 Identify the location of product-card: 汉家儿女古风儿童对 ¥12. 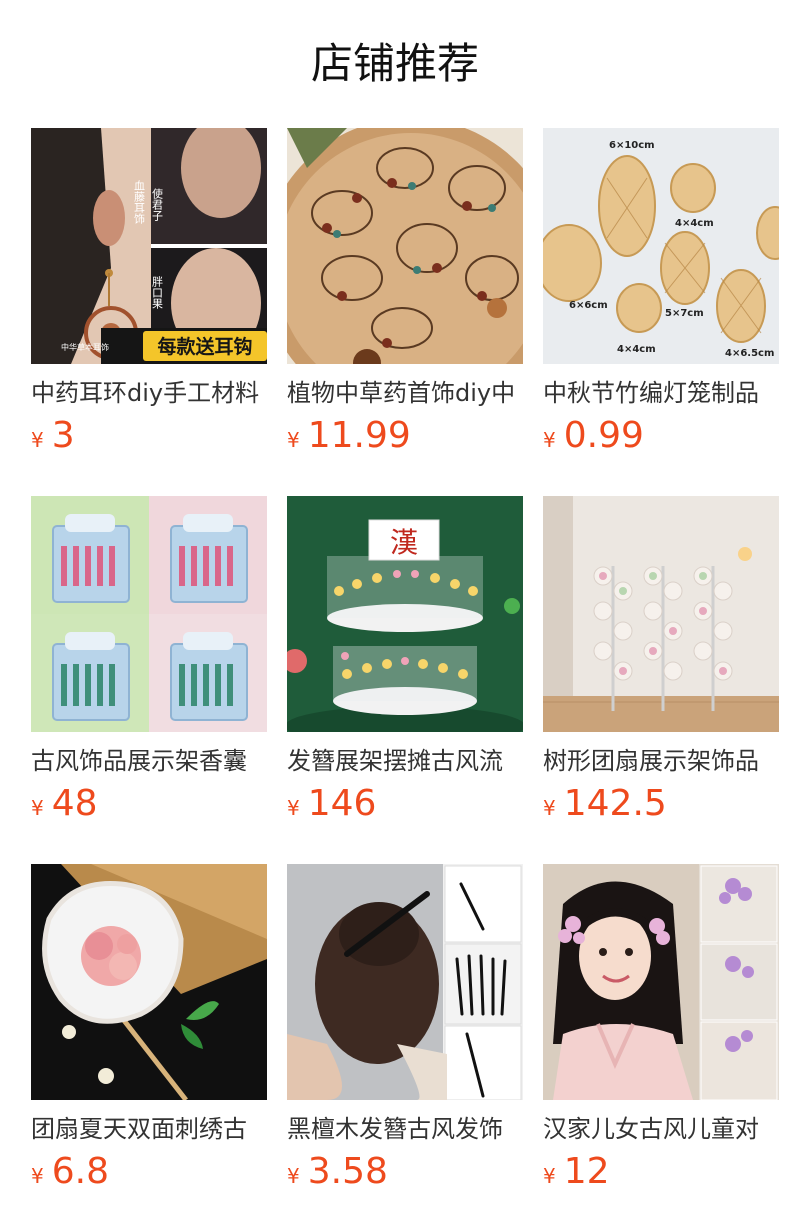
(661, 1048).